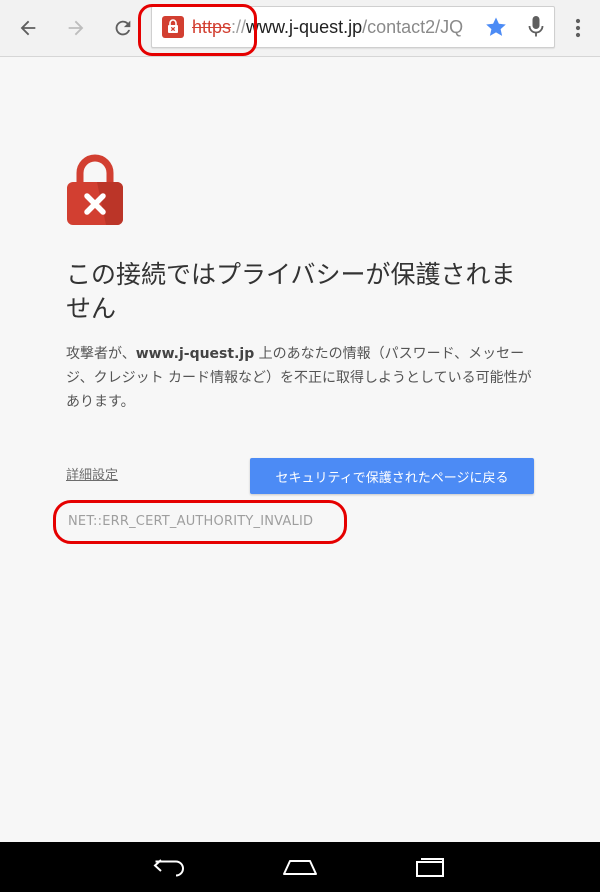  I want to click on description-host: www.j-quest.jp, so click(195, 354).